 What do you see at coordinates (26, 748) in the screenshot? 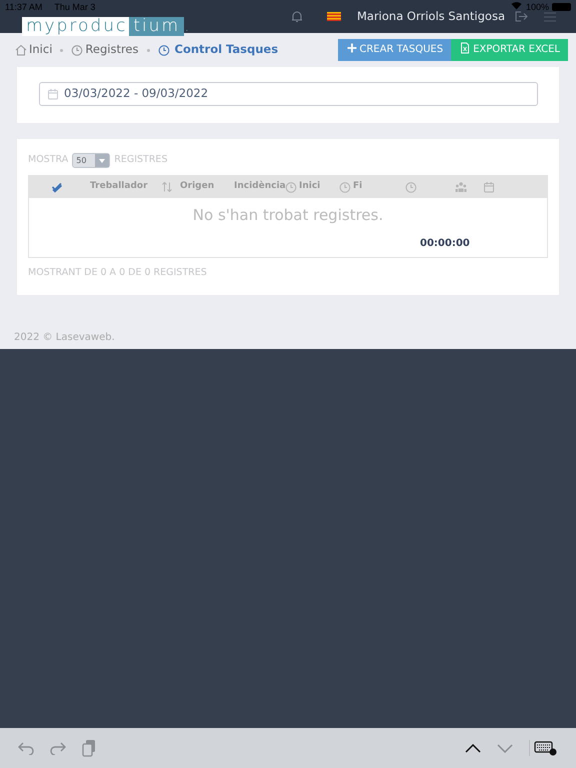
I see `undo-icon` at bounding box center [26, 748].